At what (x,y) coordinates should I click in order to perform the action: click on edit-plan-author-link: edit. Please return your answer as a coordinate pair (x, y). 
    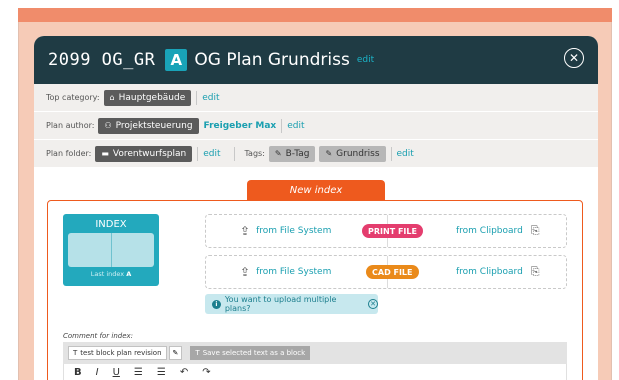
    Looking at the image, I should click on (295, 126).